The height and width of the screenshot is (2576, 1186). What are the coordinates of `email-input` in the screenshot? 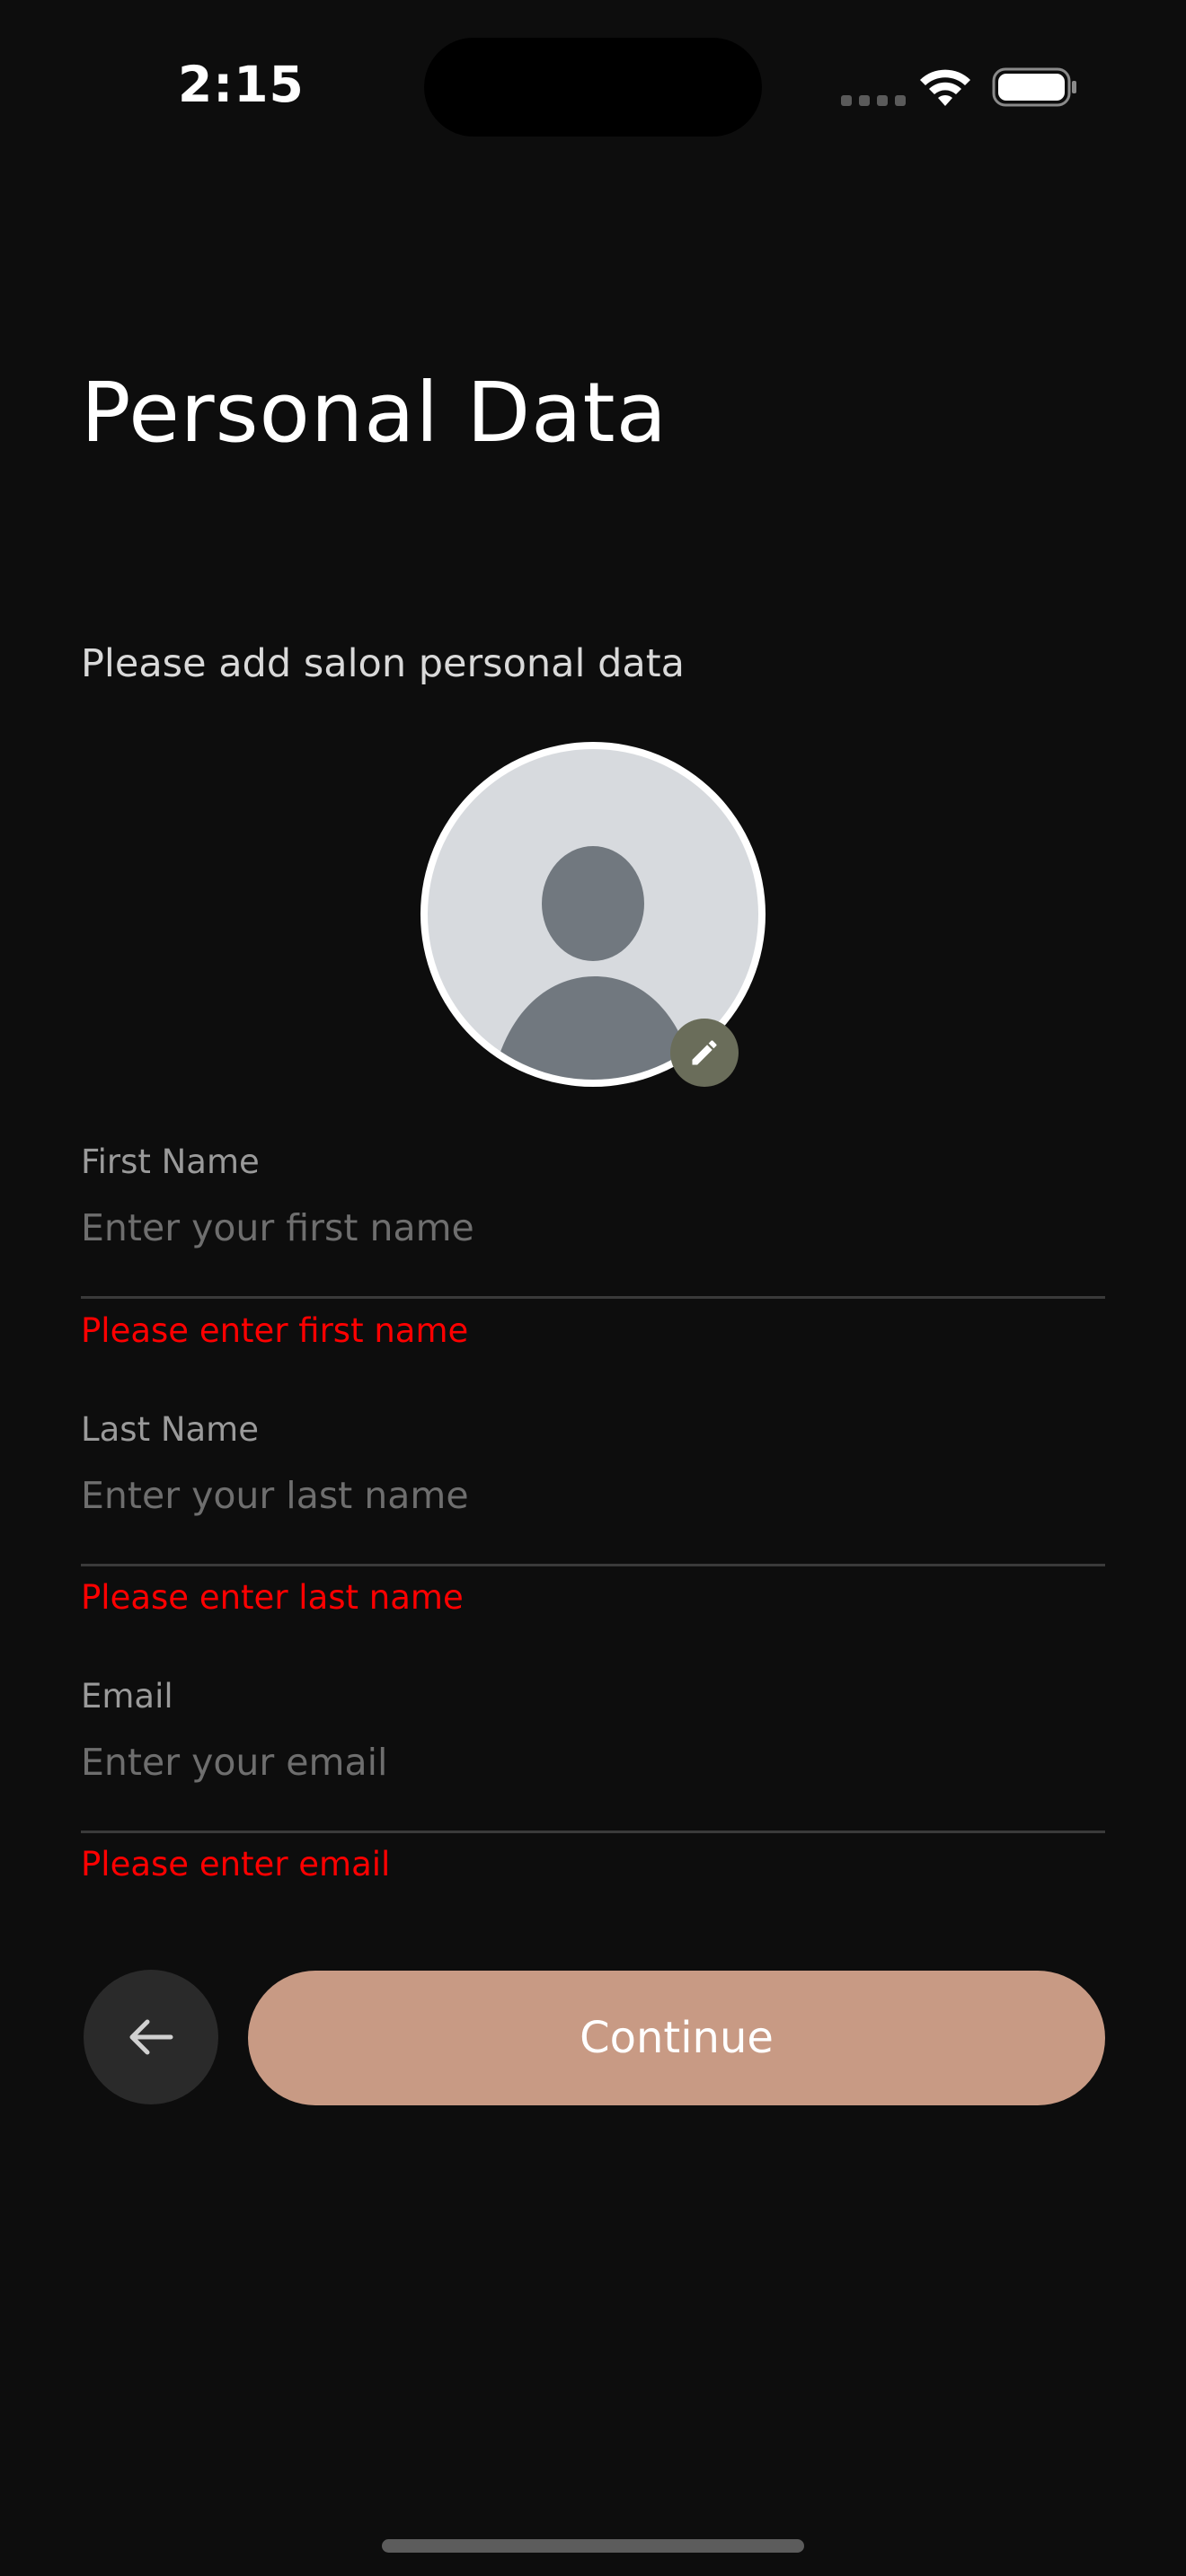 It's located at (593, 1762).